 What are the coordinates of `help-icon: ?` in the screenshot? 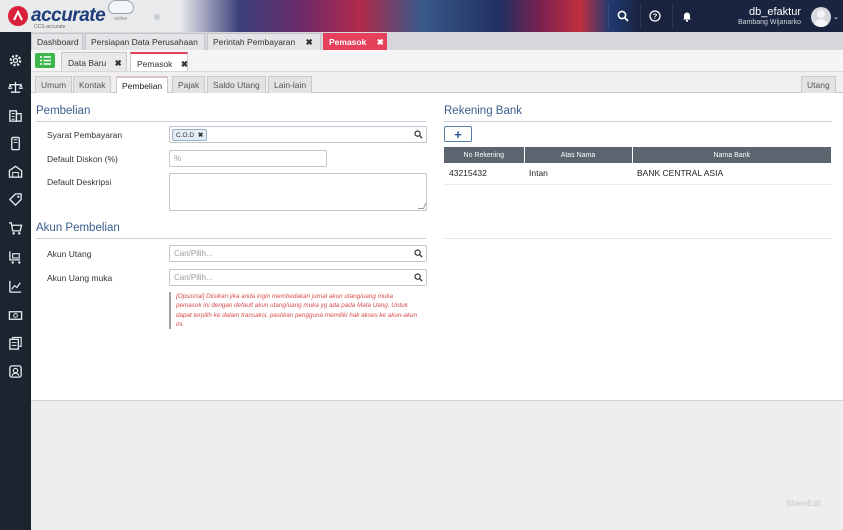 It's located at (654, 16).